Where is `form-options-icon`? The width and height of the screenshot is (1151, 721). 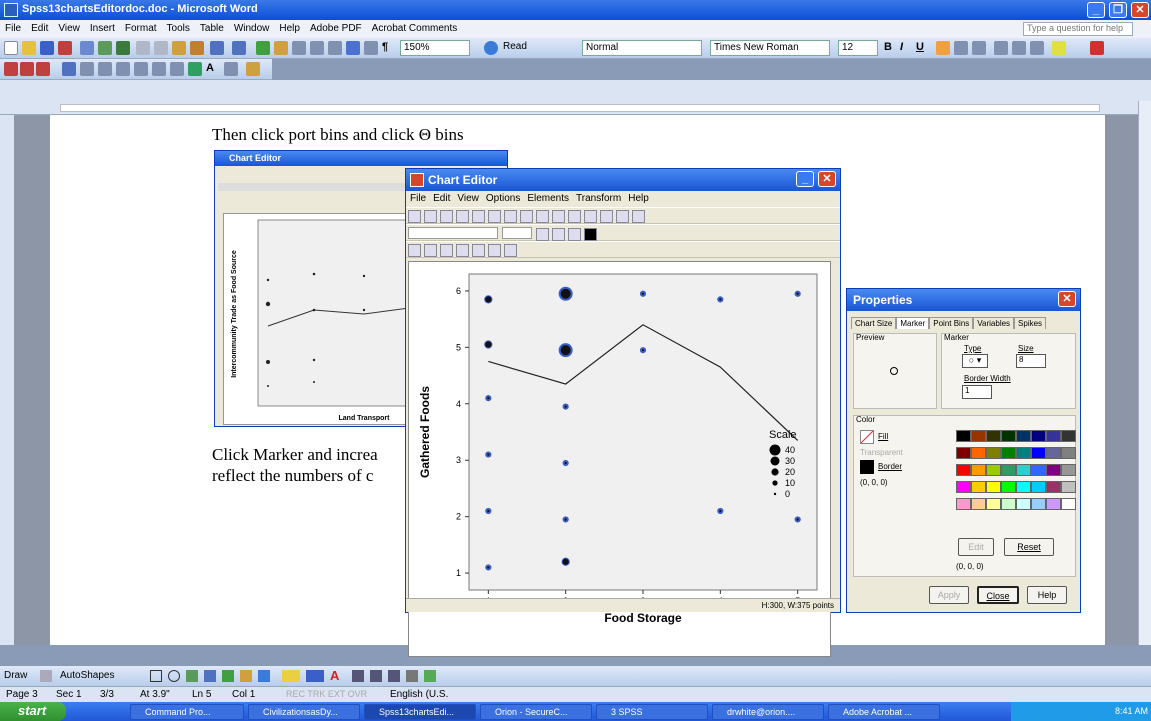
form-options-icon is located at coordinates (141, 69).